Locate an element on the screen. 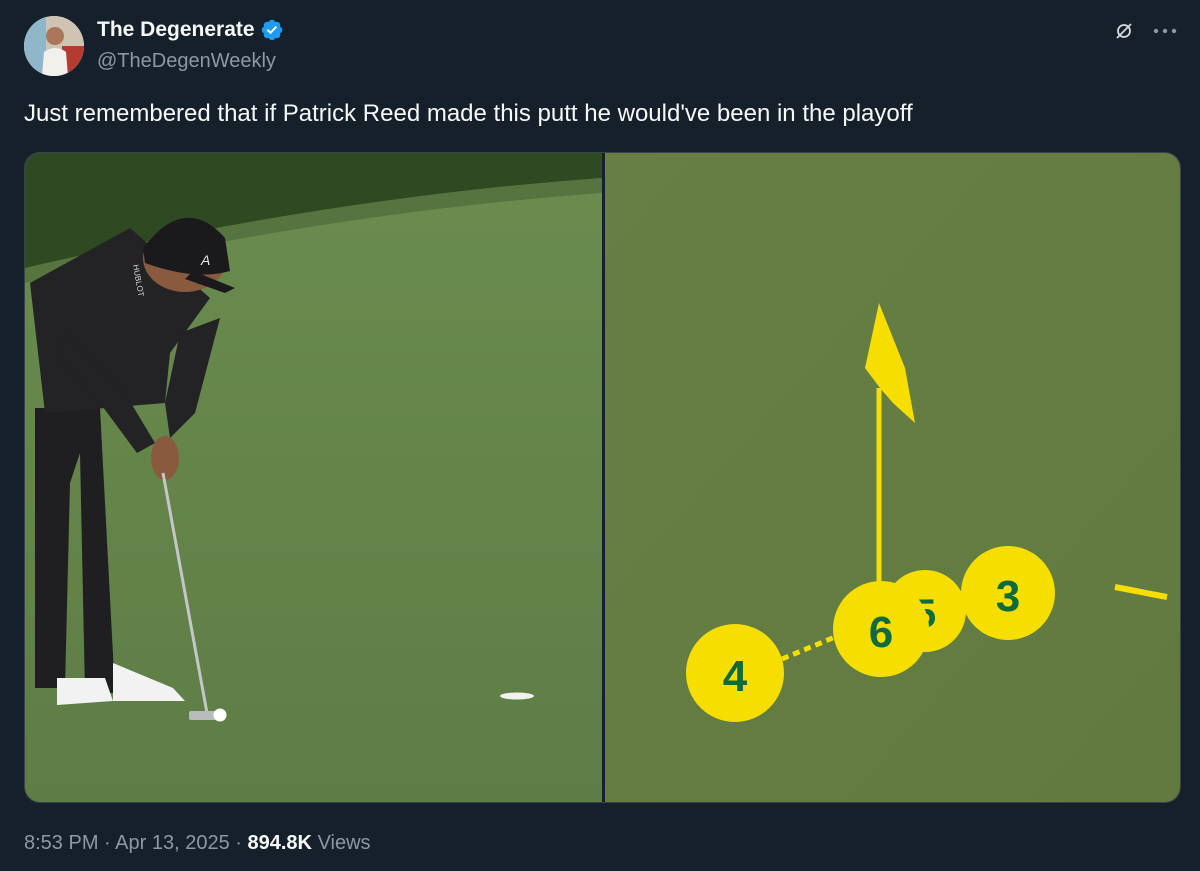 The image size is (1200, 871). views-label: Views is located at coordinates (344, 843).